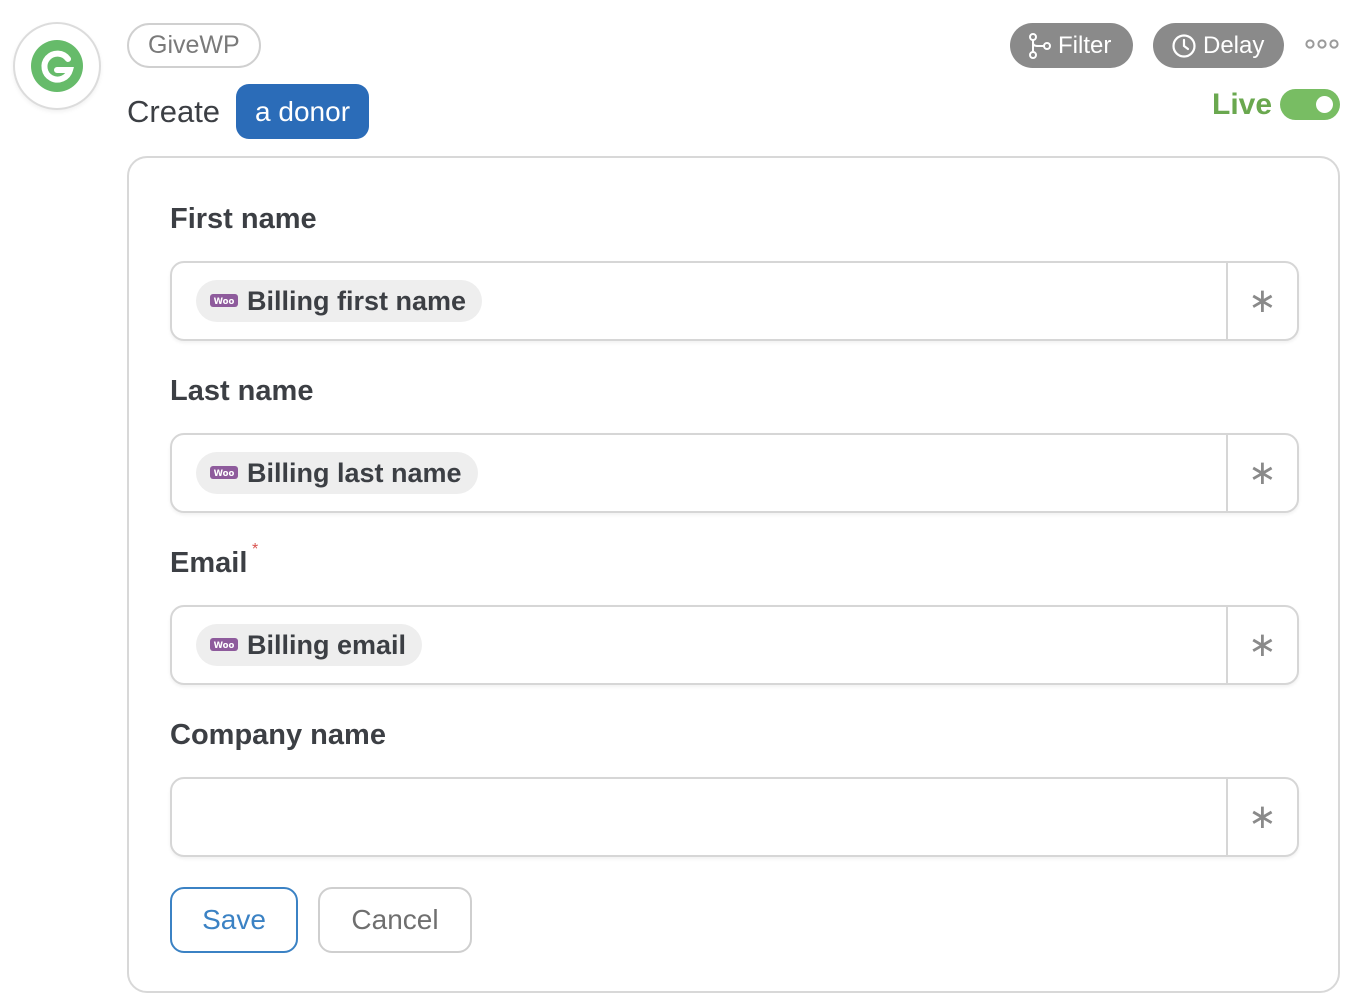  I want to click on field-token: Woo Billing last name, so click(337, 473).